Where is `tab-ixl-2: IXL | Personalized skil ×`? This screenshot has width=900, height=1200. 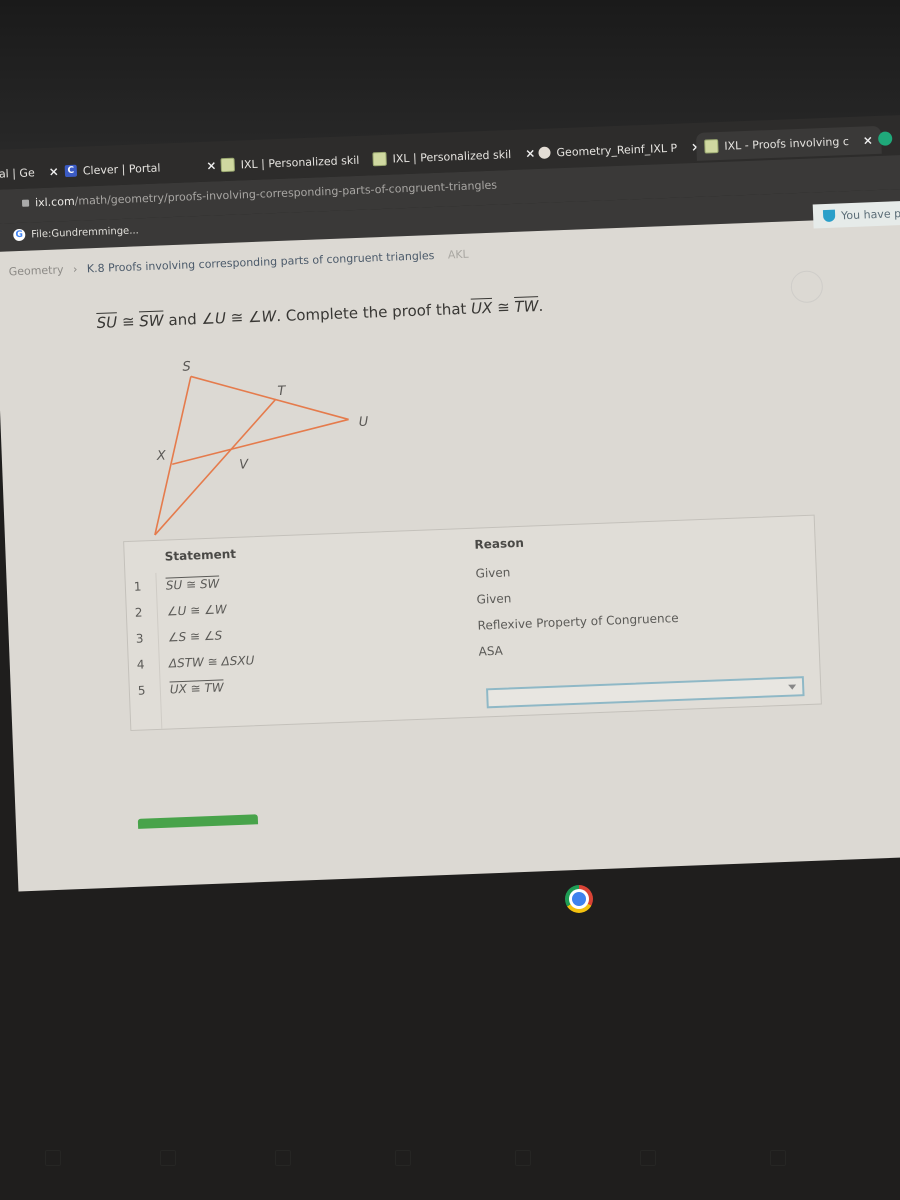
tab-ixl-2: IXL | Personalized skil × is located at coordinates (454, 156).